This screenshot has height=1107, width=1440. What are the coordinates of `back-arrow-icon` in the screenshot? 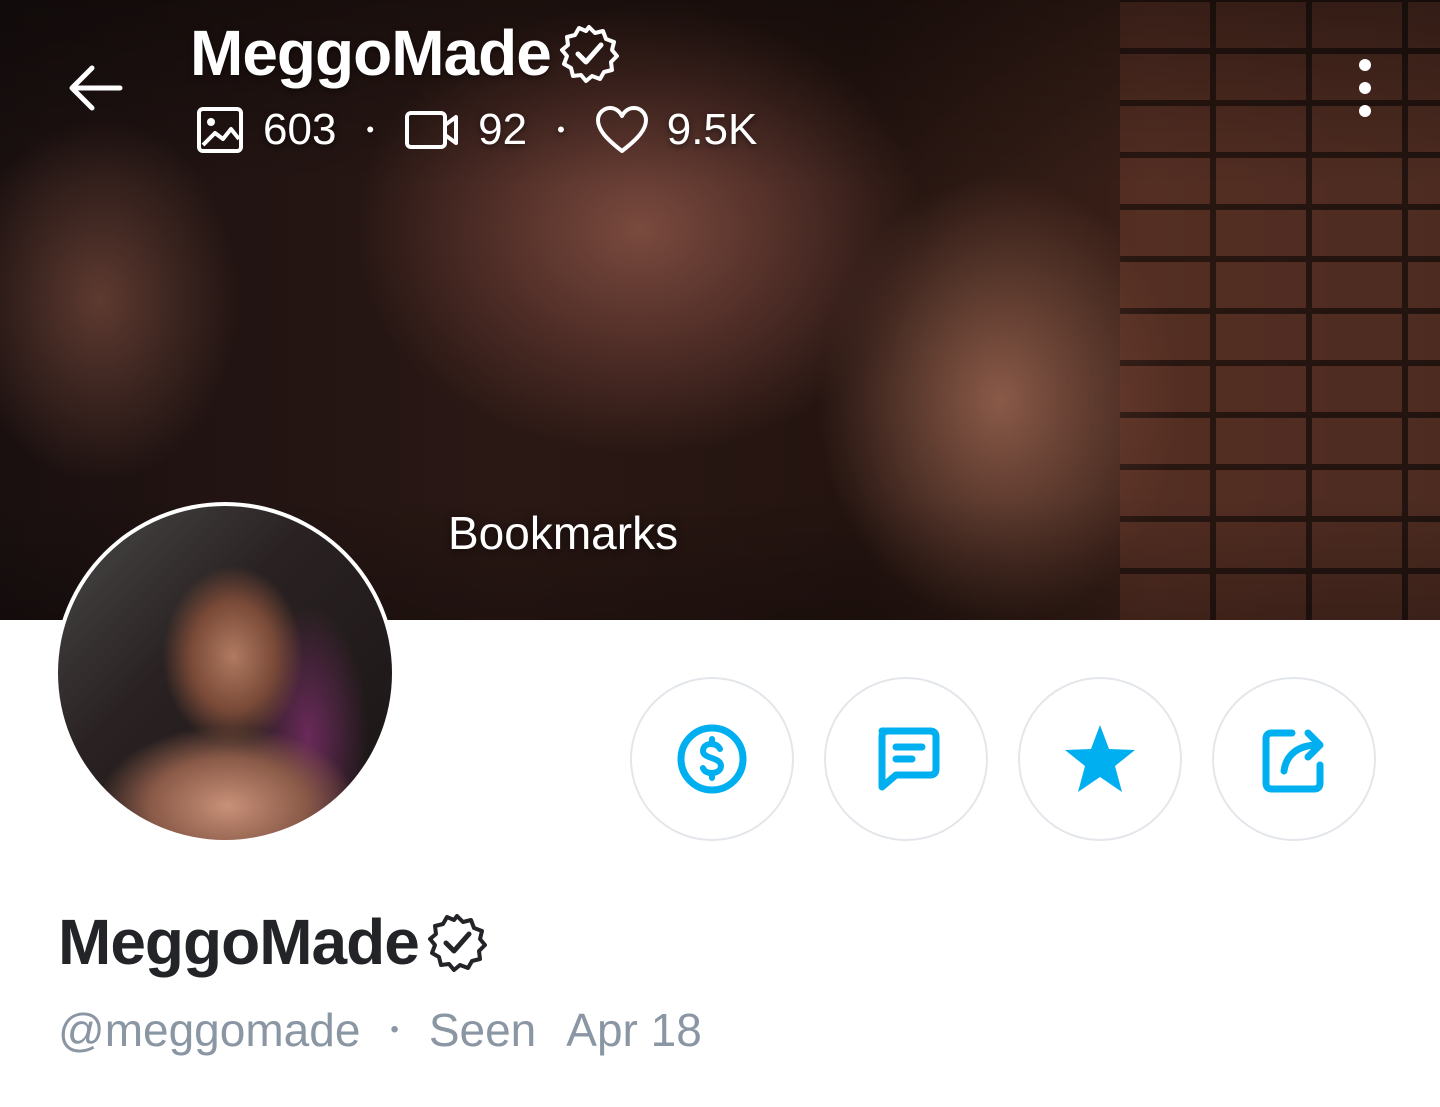 It's located at (95, 88).